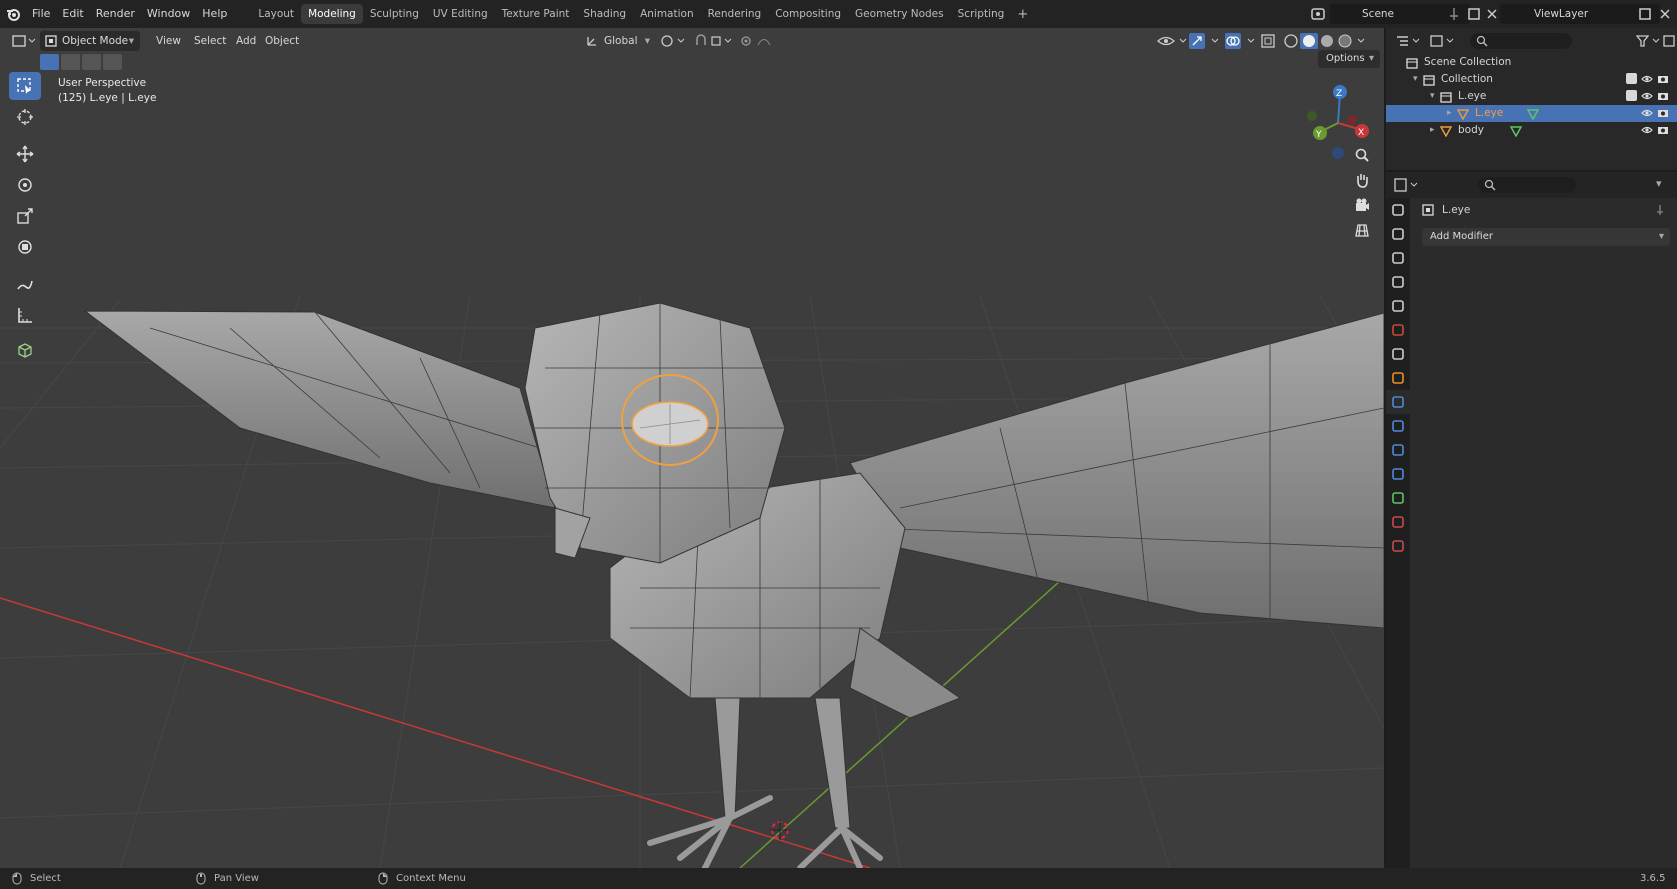  I want to click on measure-tool, so click(25, 315).